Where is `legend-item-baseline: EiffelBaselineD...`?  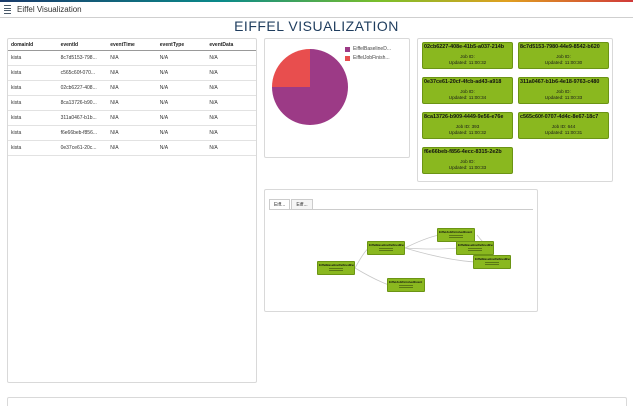 legend-item-baseline: EiffelBaselineD... is located at coordinates (368, 49).